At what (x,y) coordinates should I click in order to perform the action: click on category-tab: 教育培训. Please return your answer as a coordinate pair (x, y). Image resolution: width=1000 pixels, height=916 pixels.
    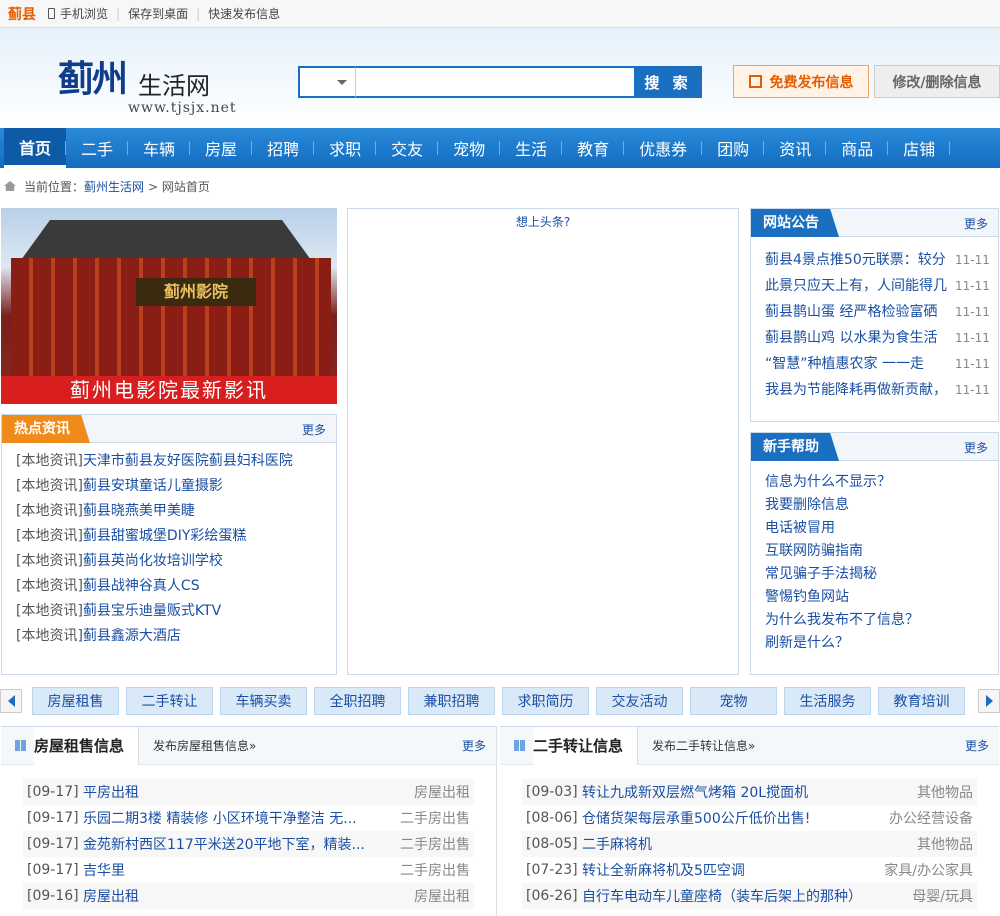
    Looking at the image, I should click on (921, 701).